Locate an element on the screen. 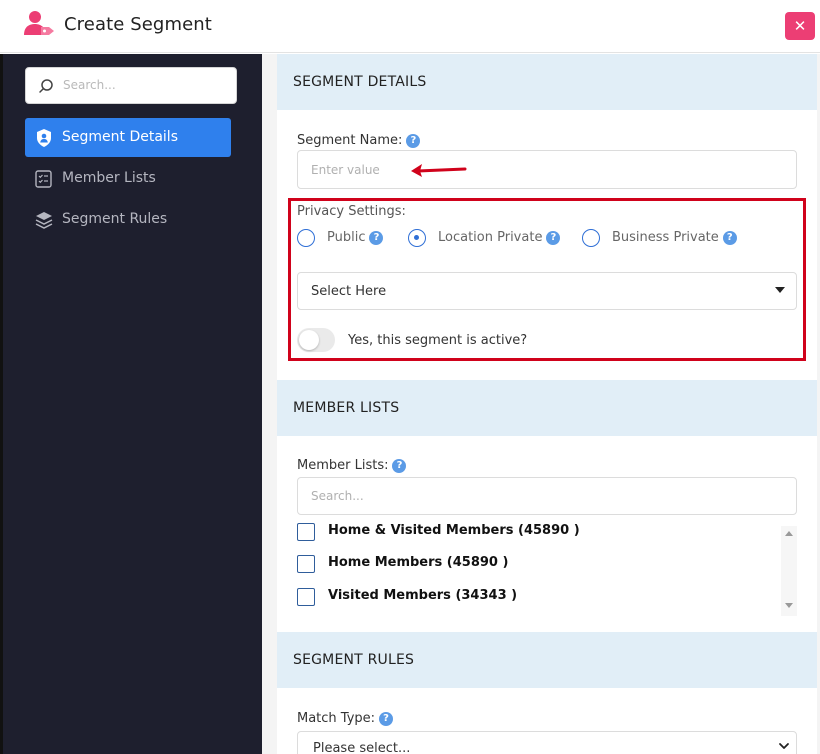  member-list-label: Home & Visited Members (45890 ) is located at coordinates (454, 530).